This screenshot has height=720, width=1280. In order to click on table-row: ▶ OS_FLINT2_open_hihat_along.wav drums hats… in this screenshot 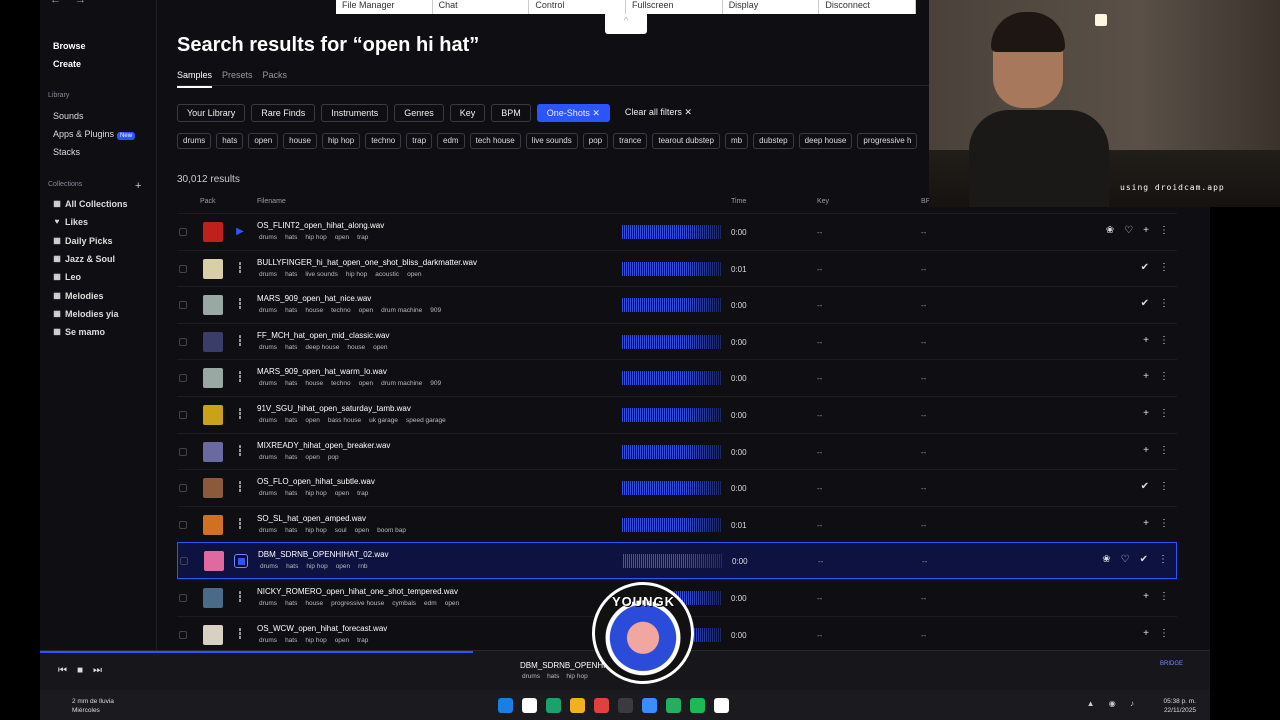, I will do `click(677, 231)`.